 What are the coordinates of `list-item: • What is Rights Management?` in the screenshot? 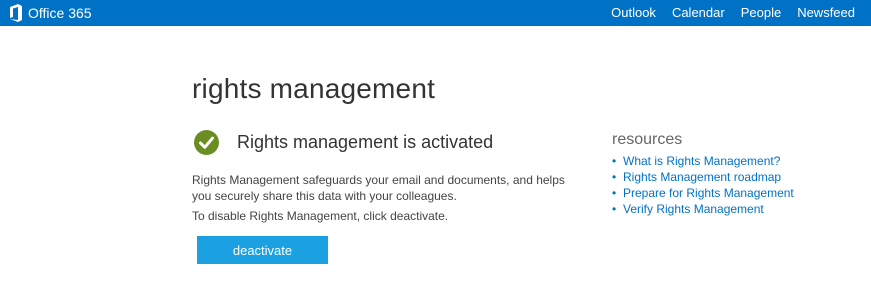 It's located at (737, 161).